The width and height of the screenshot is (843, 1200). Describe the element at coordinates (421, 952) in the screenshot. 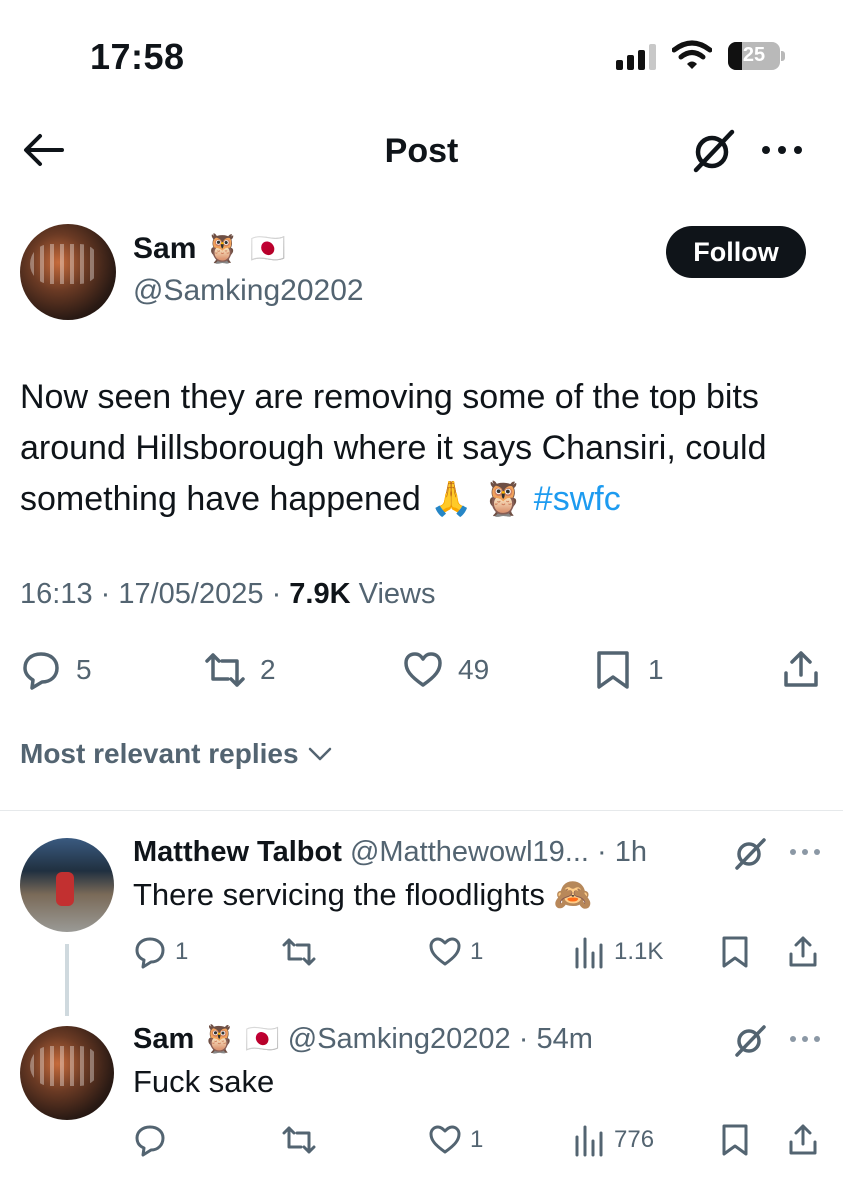

I see `reply-actions: 1 1 1.1K` at that location.